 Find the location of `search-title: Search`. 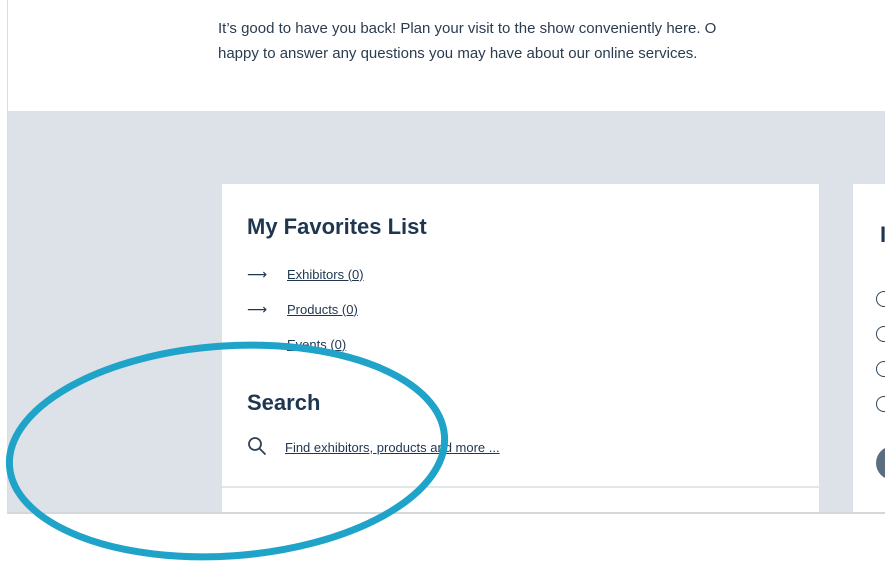

search-title: Search is located at coordinates (284, 402).